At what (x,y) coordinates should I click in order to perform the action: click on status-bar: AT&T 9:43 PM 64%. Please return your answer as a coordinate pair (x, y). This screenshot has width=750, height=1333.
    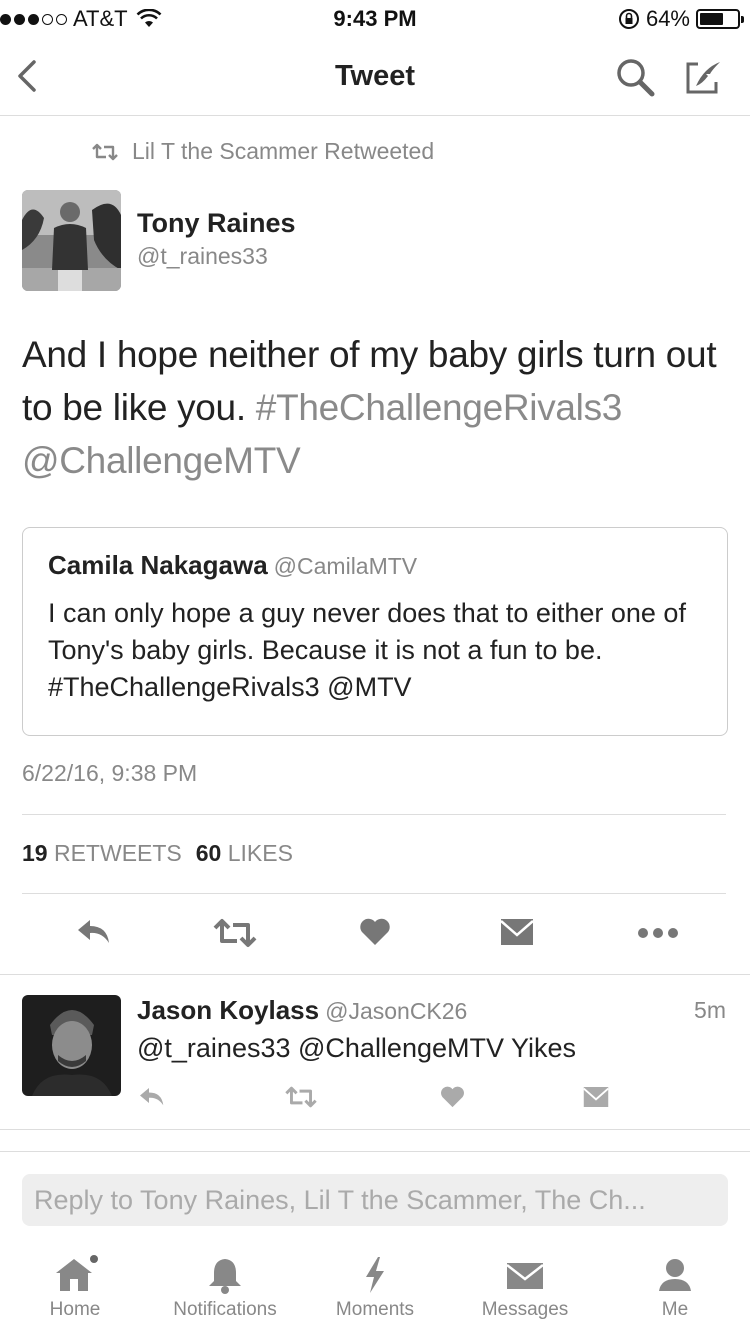
    Looking at the image, I should click on (375, 20).